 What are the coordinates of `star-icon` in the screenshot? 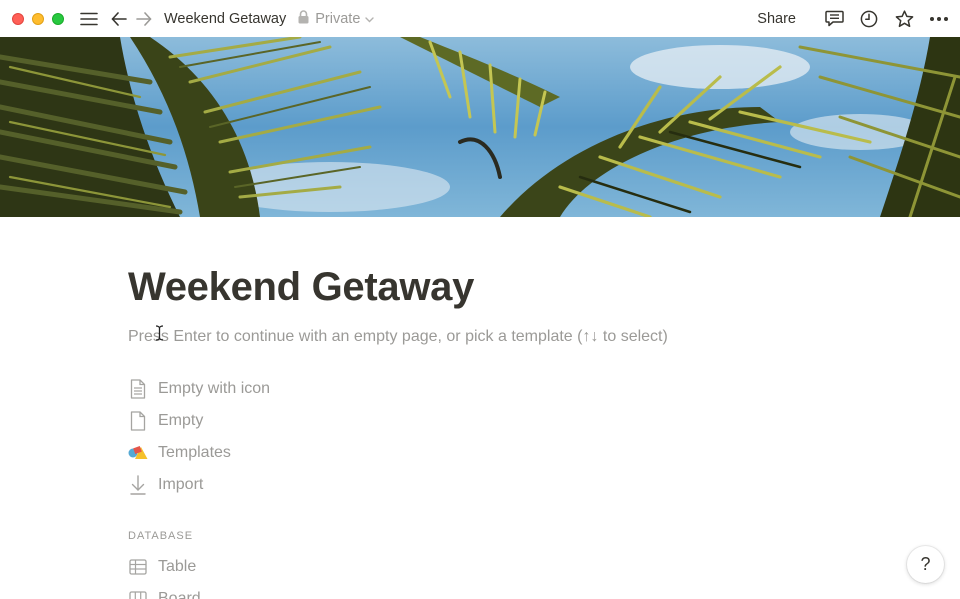 It's located at (904, 19).